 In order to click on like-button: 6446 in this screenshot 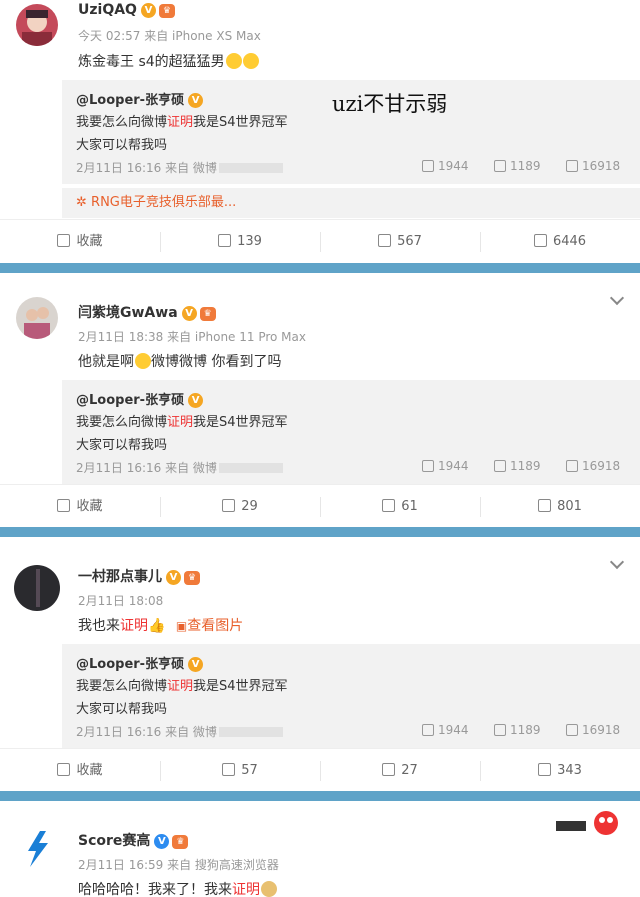, I will do `click(560, 242)`.